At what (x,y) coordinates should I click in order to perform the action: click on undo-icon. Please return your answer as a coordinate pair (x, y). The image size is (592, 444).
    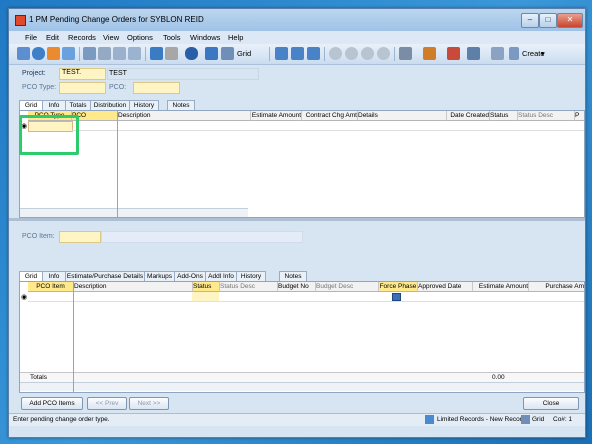
    Looking at the image, I should click on (119, 53).